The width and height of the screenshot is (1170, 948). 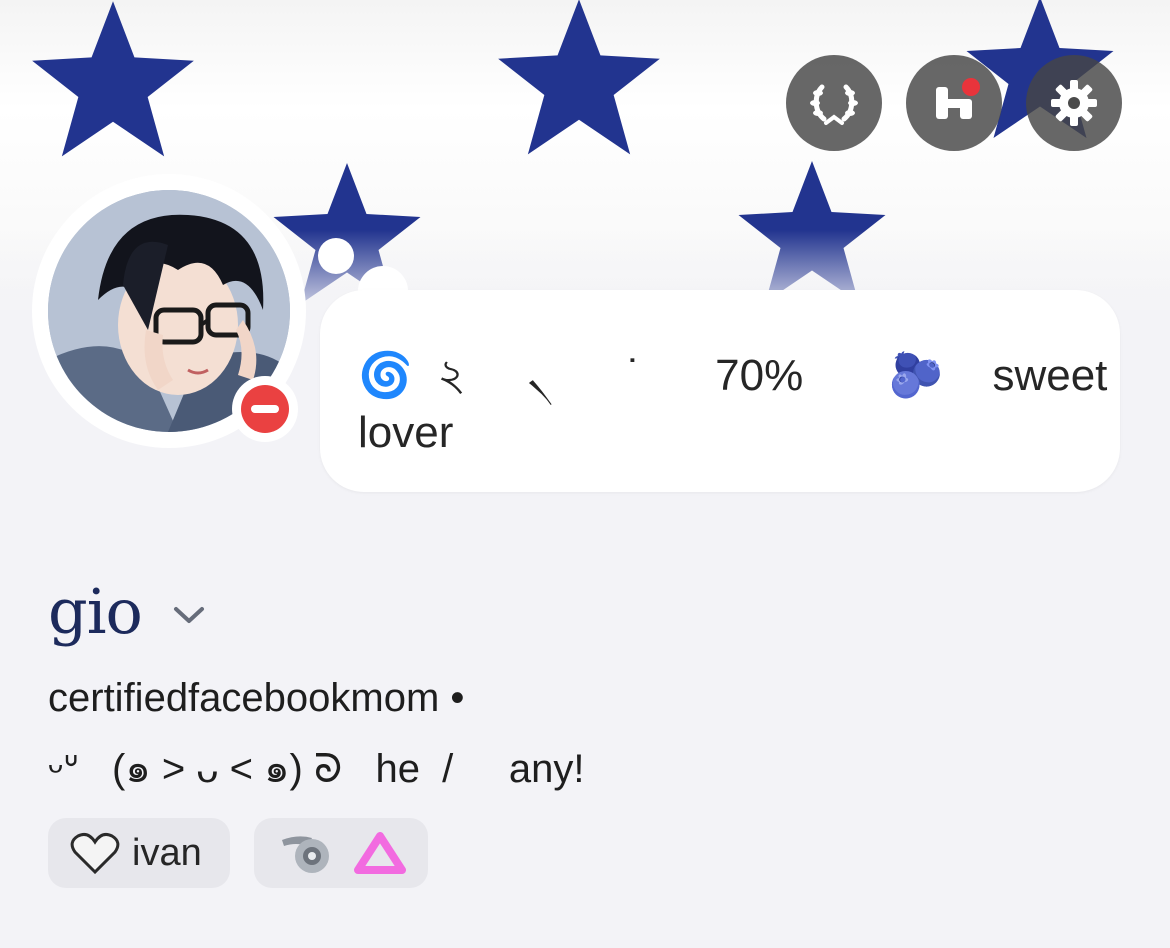 I want to click on notification-dot, so click(x=971, y=87).